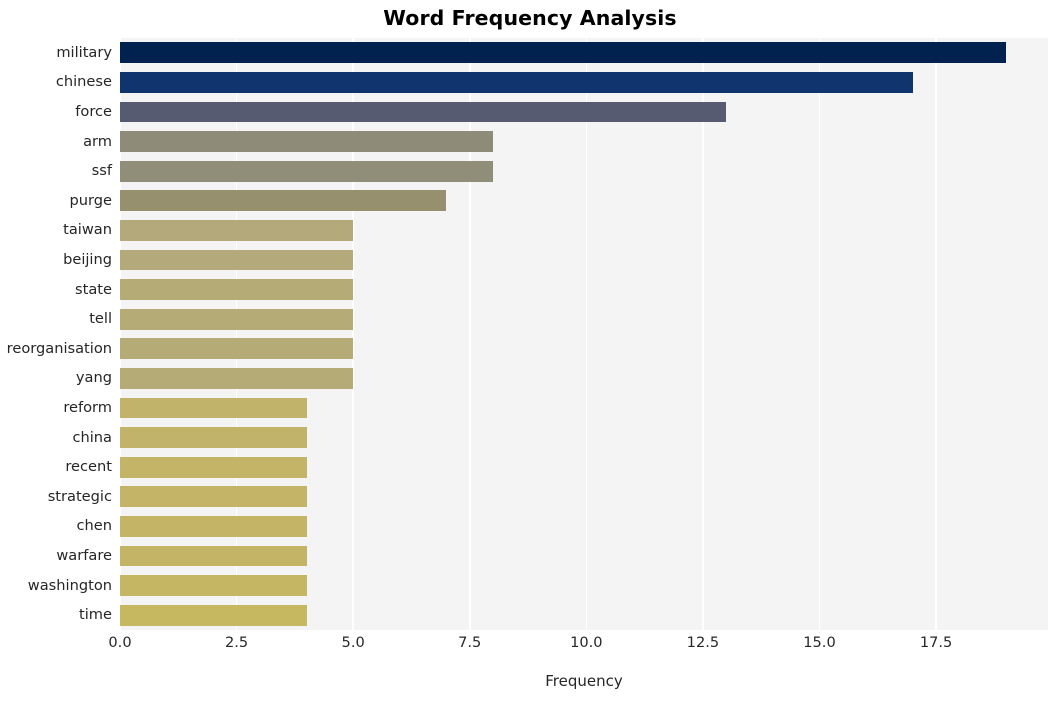  I want to click on y-tick-label-warfare: warfare, so click(84, 555).